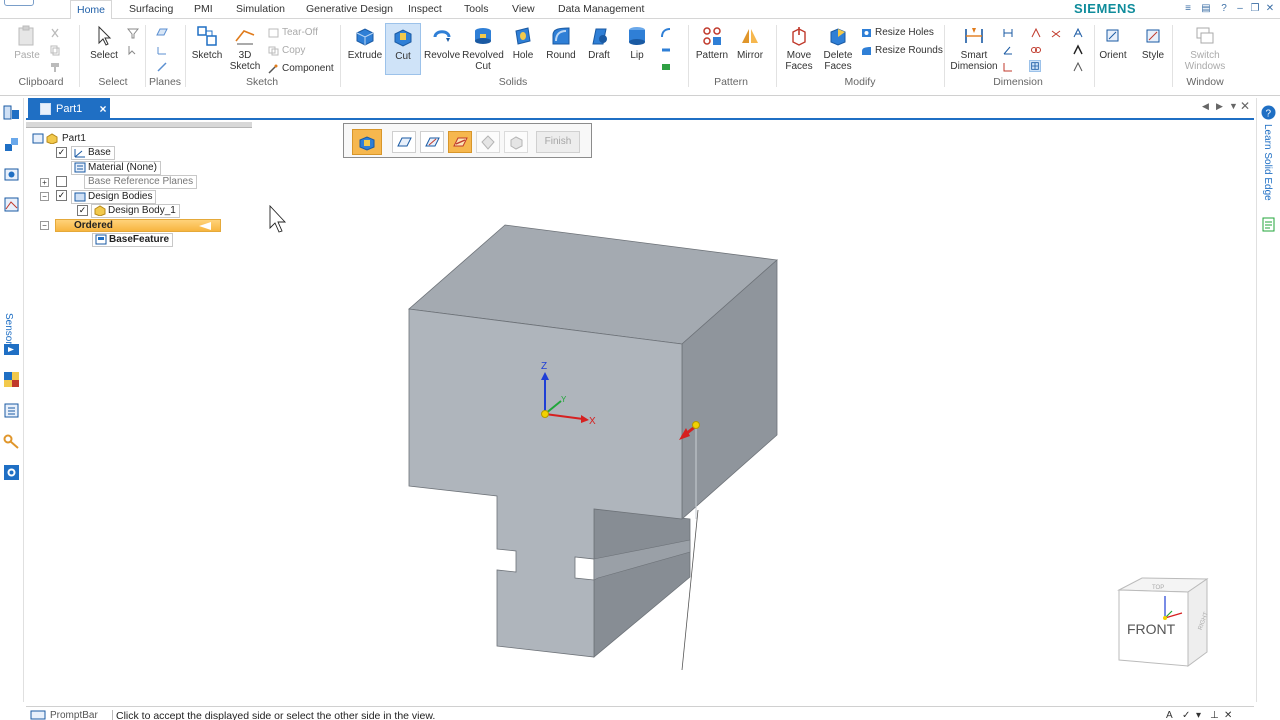 The image size is (1280, 720). What do you see at coordinates (601, 9) in the screenshot?
I see `tab-data-management: Data Management` at bounding box center [601, 9].